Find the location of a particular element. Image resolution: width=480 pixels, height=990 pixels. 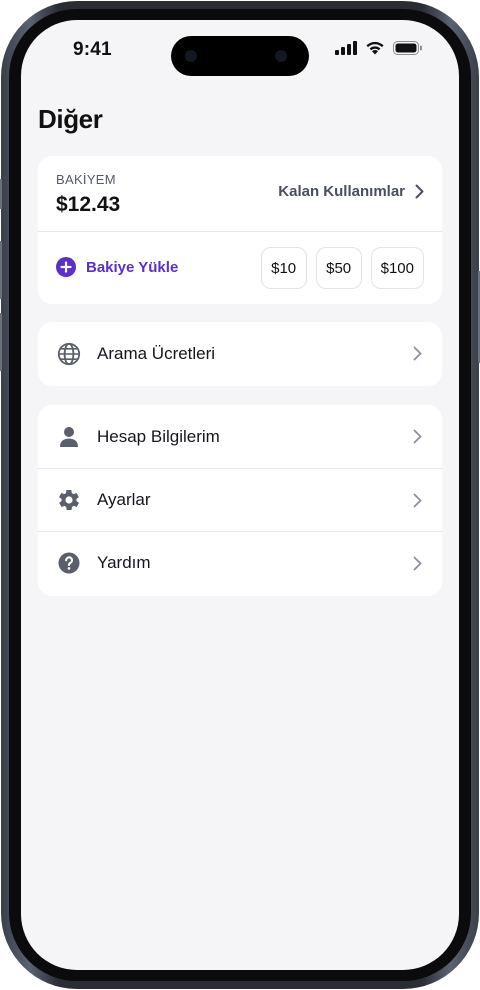

calls-card: Arama Ücretleri is located at coordinates (240, 354).